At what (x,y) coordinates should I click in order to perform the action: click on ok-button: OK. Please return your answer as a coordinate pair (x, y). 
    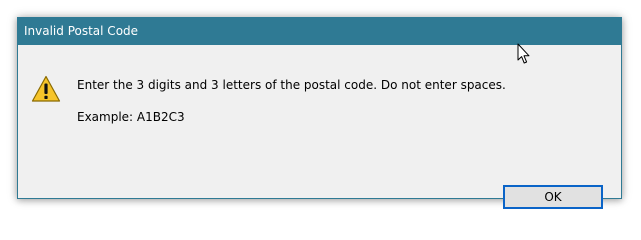
    Looking at the image, I should click on (553, 197).